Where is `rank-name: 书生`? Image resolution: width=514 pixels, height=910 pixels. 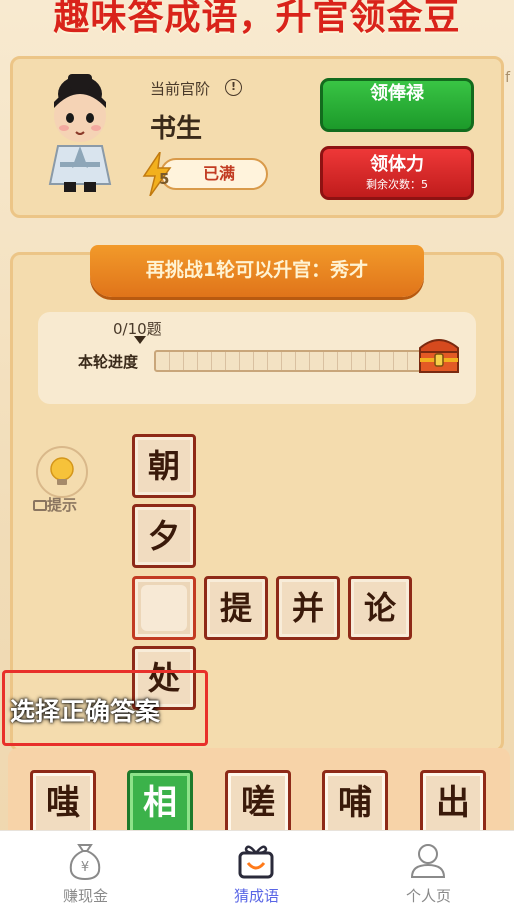 rank-name: 书生 is located at coordinates (176, 129).